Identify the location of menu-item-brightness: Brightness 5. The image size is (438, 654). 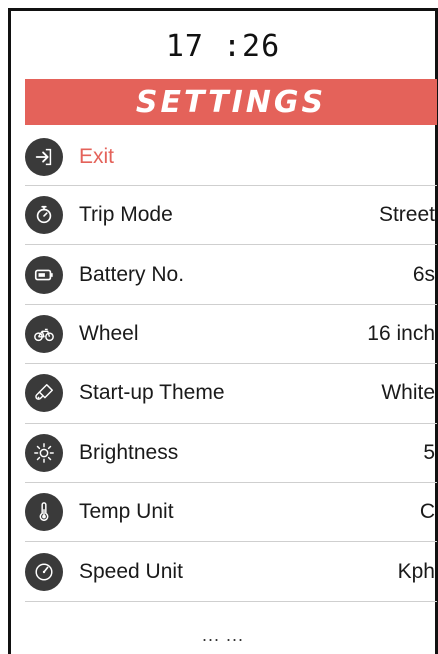
(231, 453).